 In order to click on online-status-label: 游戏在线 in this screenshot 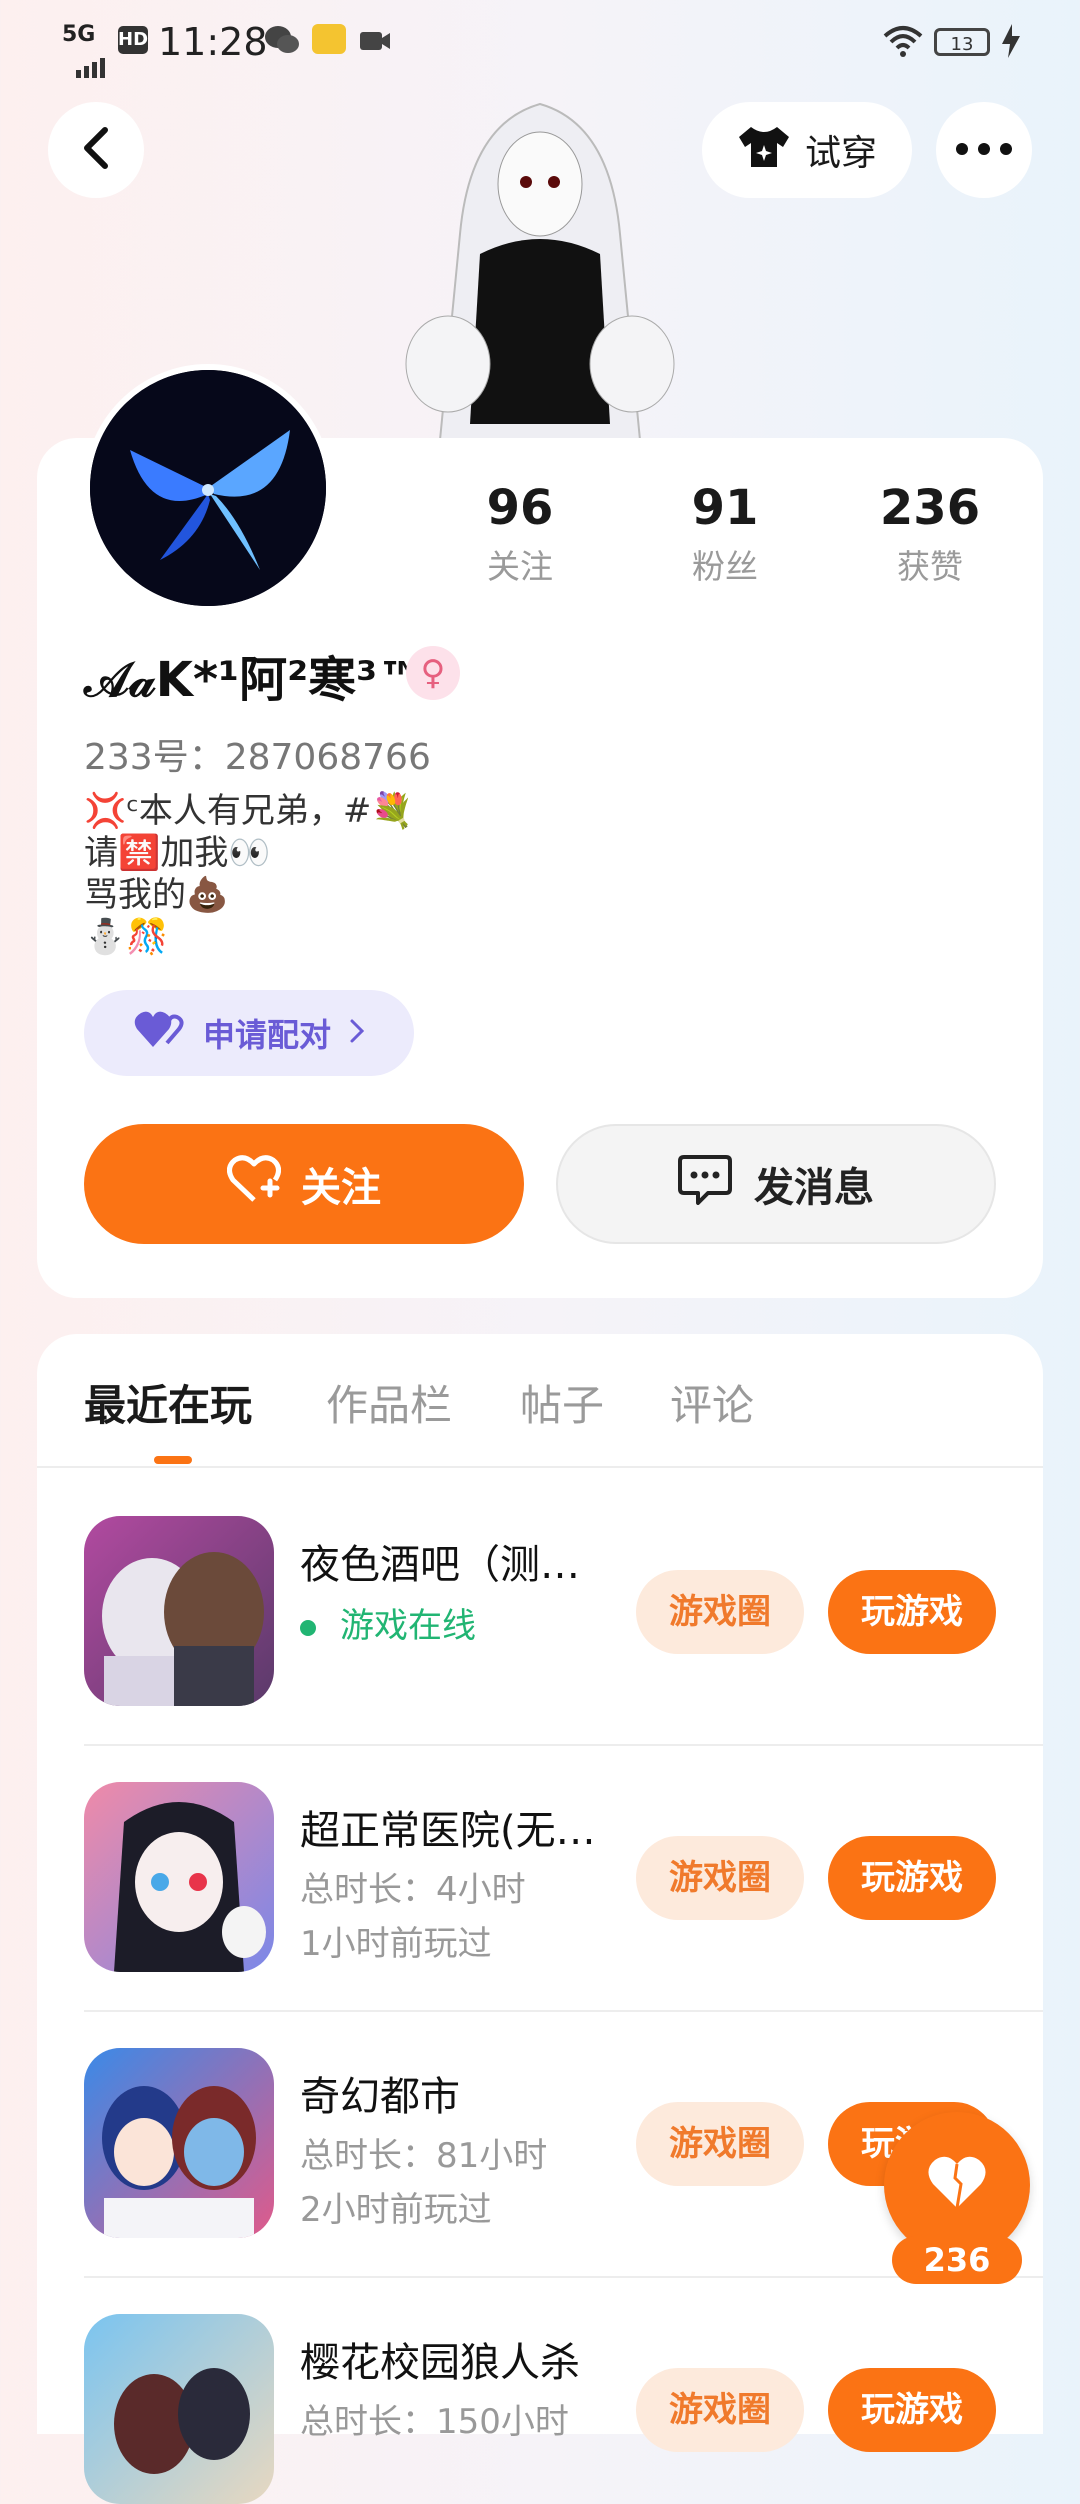, I will do `click(408, 1626)`.